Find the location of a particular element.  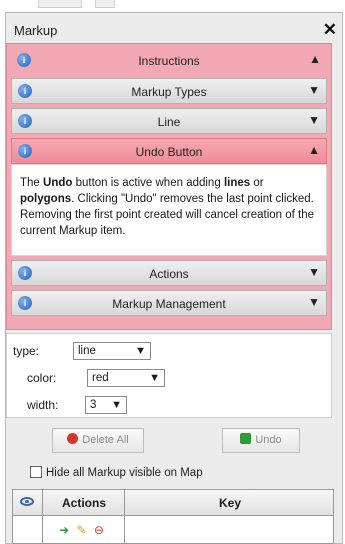

accordion-header-markup-management: i Markup Management ▼ is located at coordinates (169, 303).